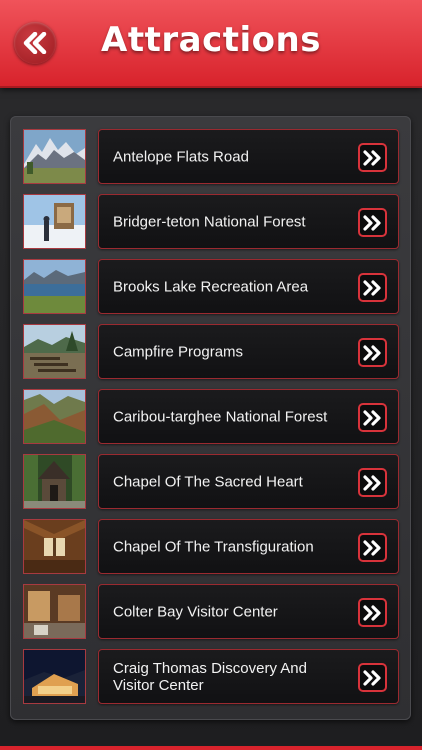 This screenshot has width=422, height=750. I want to click on list-item: Chapel Of The Sacred Heart, so click(211, 482).